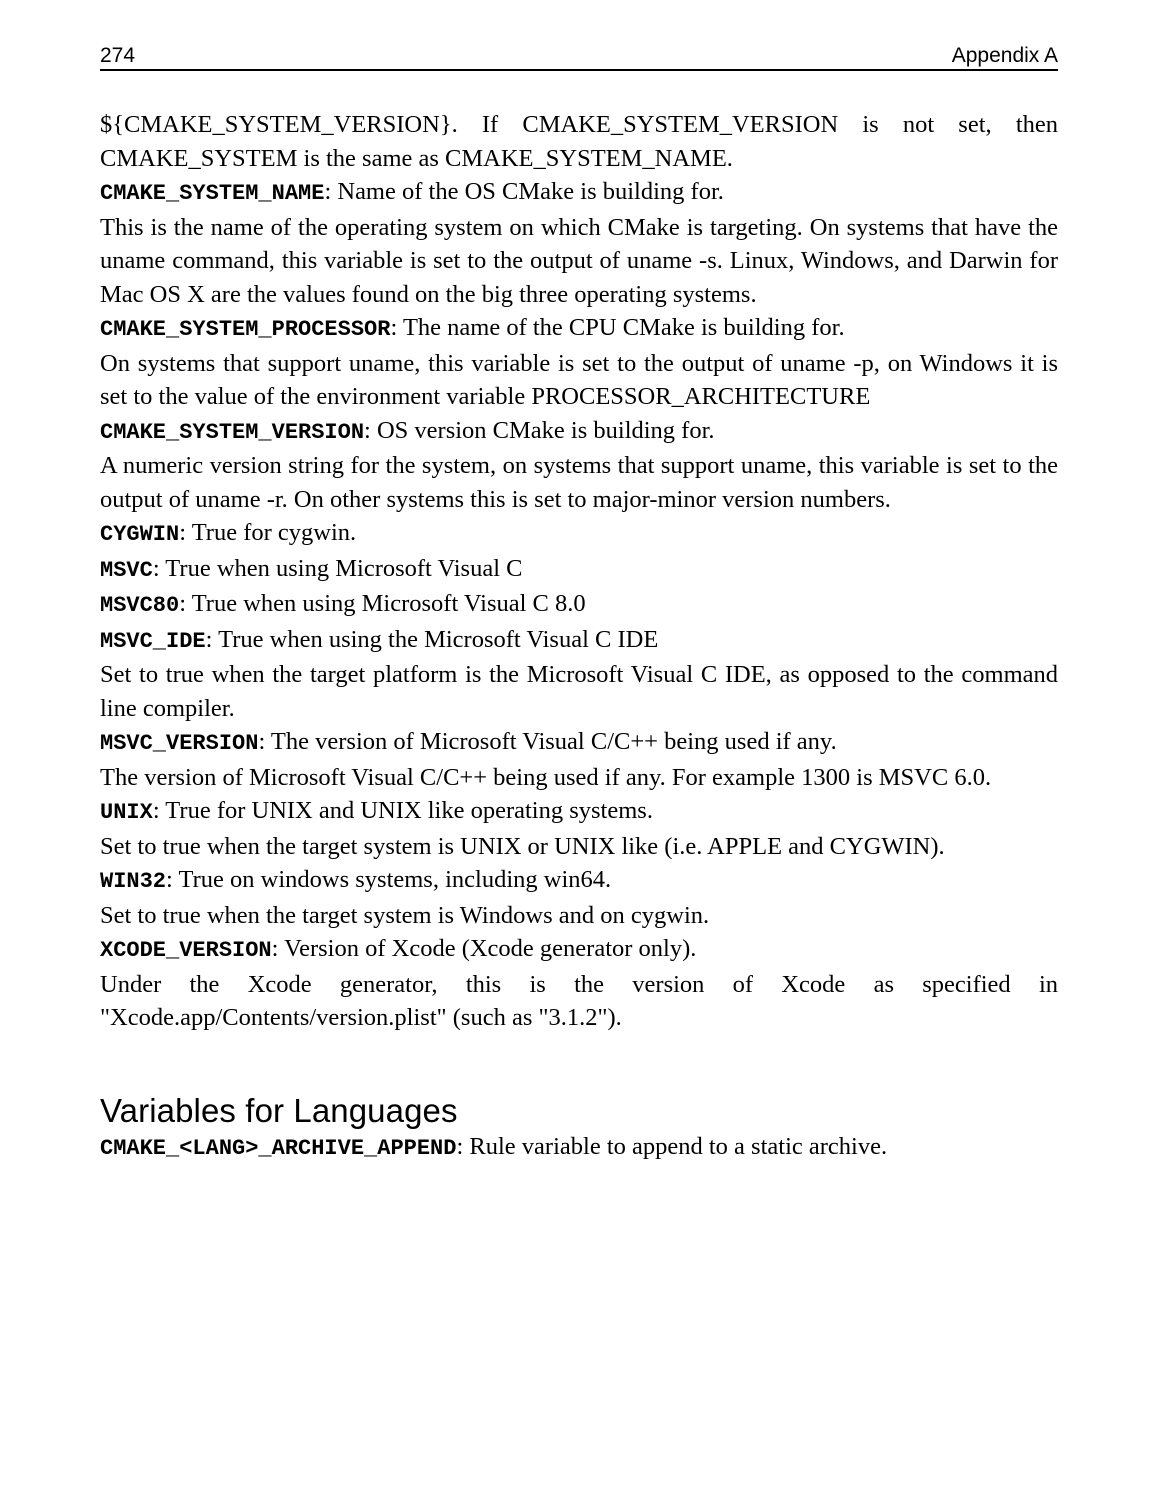 The height and width of the screenshot is (1500, 1162). Describe the element at coordinates (1004, 55) in the screenshot. I see `chapter-label: Appendix A` at that location.